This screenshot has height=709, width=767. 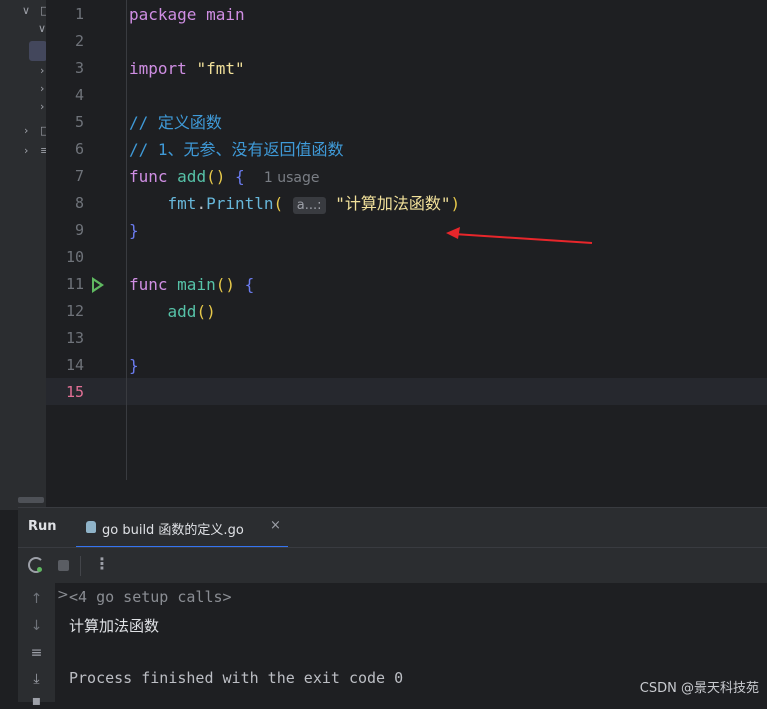 I want to click on left-tool-strip, so click(x=9, y=255).